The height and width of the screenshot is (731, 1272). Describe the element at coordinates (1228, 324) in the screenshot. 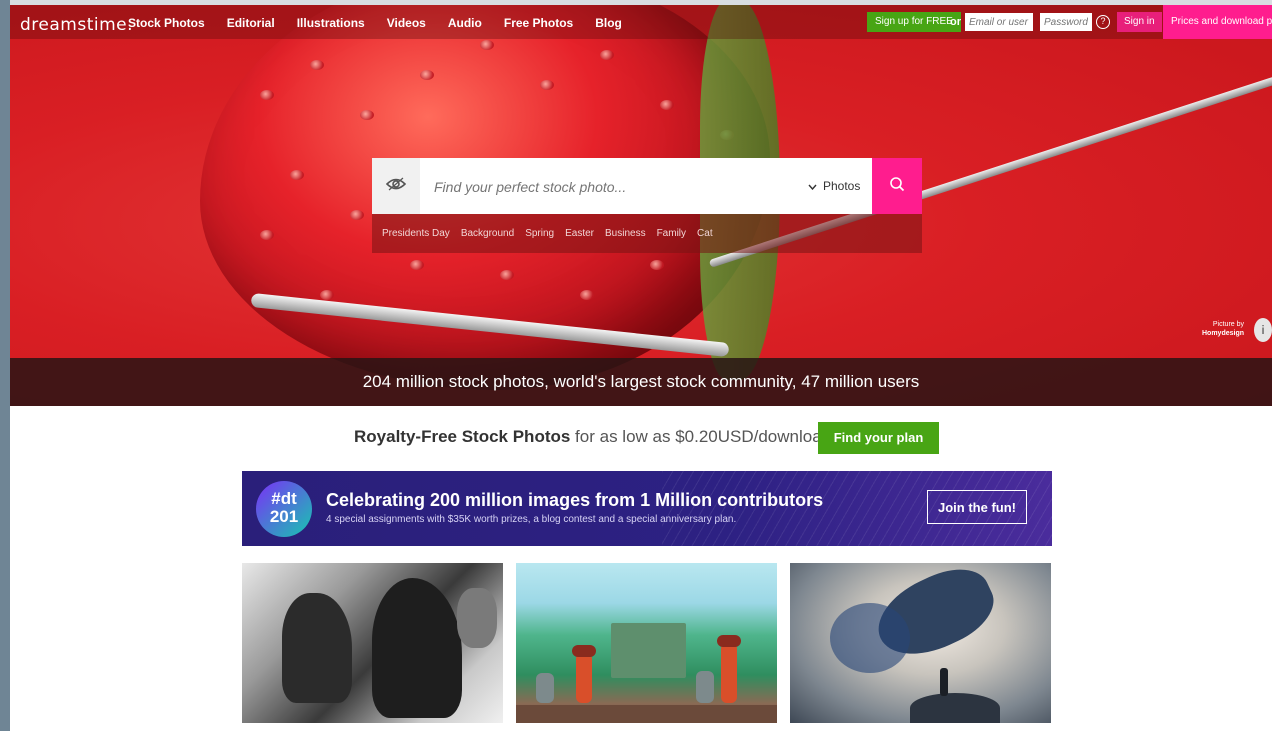

I see `credit-line1: Picture by` at that location.